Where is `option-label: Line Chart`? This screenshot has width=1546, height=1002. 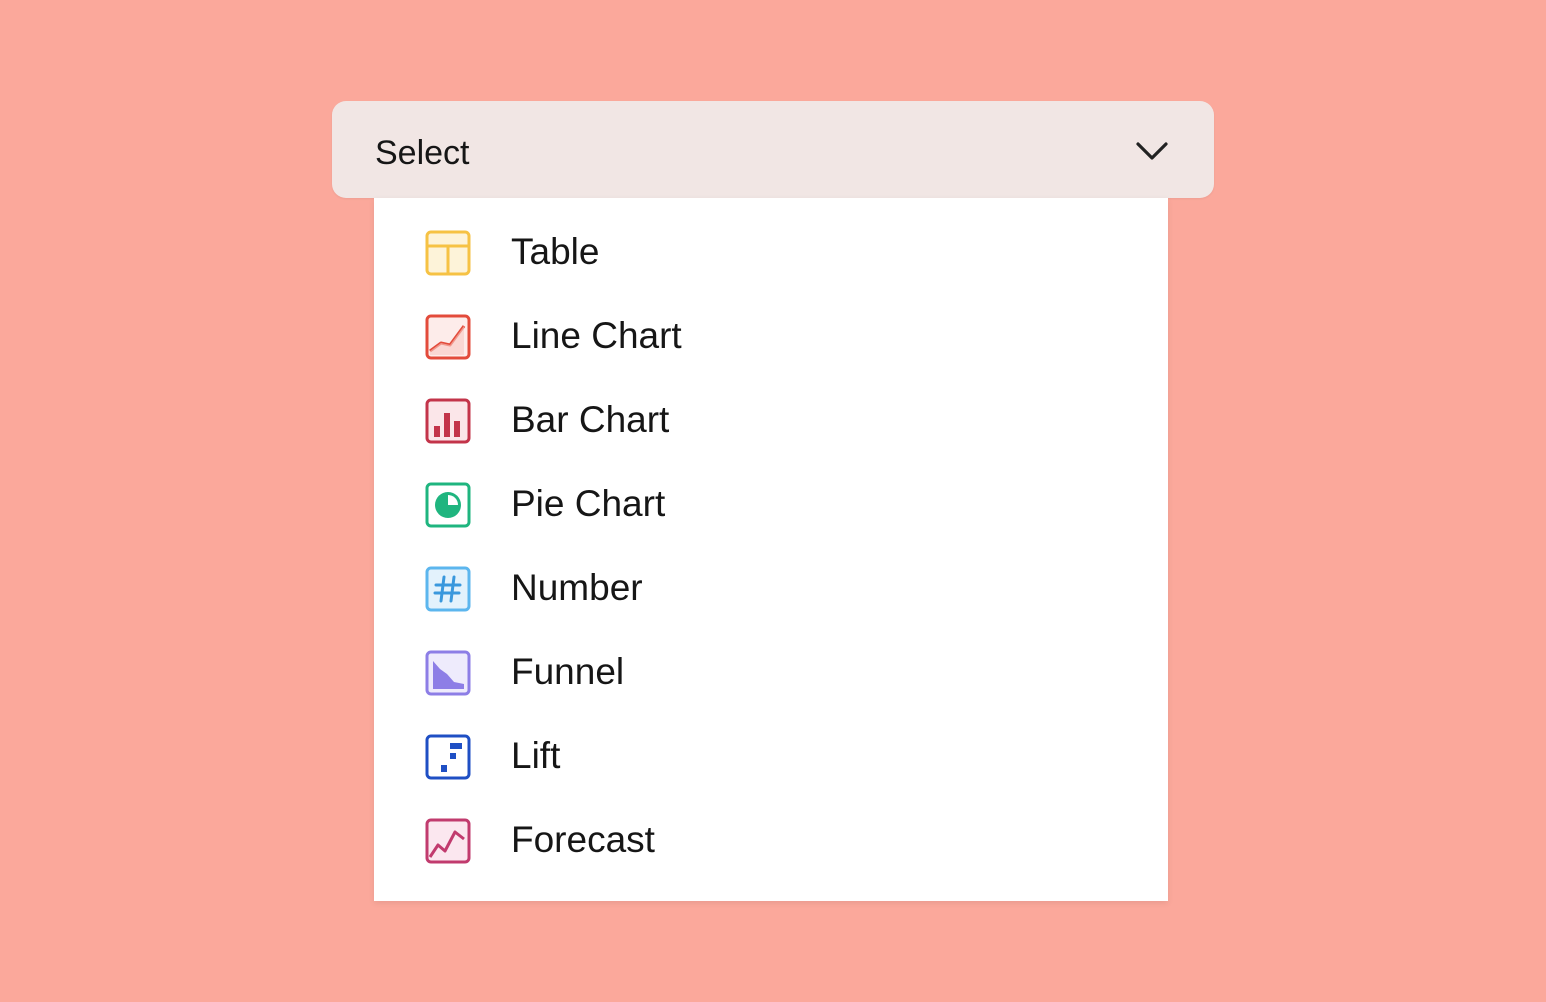 option-label: Line Chart is located at coordinates (596, 335).